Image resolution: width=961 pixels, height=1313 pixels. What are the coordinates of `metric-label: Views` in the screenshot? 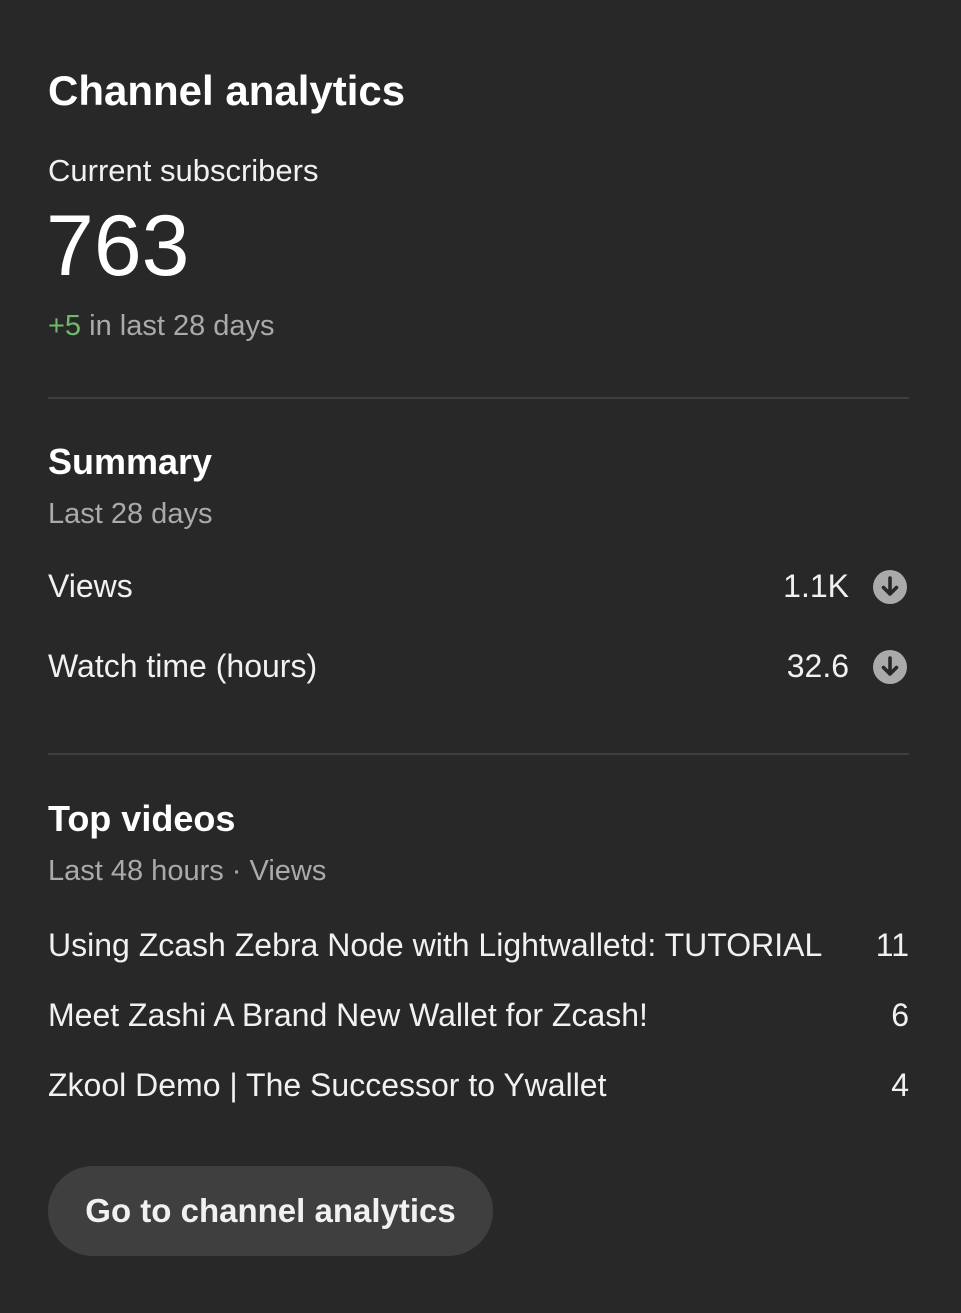 It's located at (90, 586).